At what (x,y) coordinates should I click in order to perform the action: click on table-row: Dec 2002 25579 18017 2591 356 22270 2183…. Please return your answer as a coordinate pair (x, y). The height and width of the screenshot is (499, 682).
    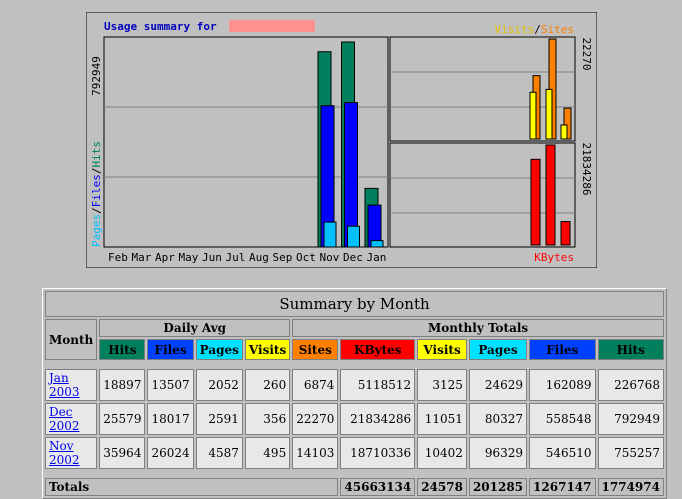
    Looking at the image, I should click on (354, 419).